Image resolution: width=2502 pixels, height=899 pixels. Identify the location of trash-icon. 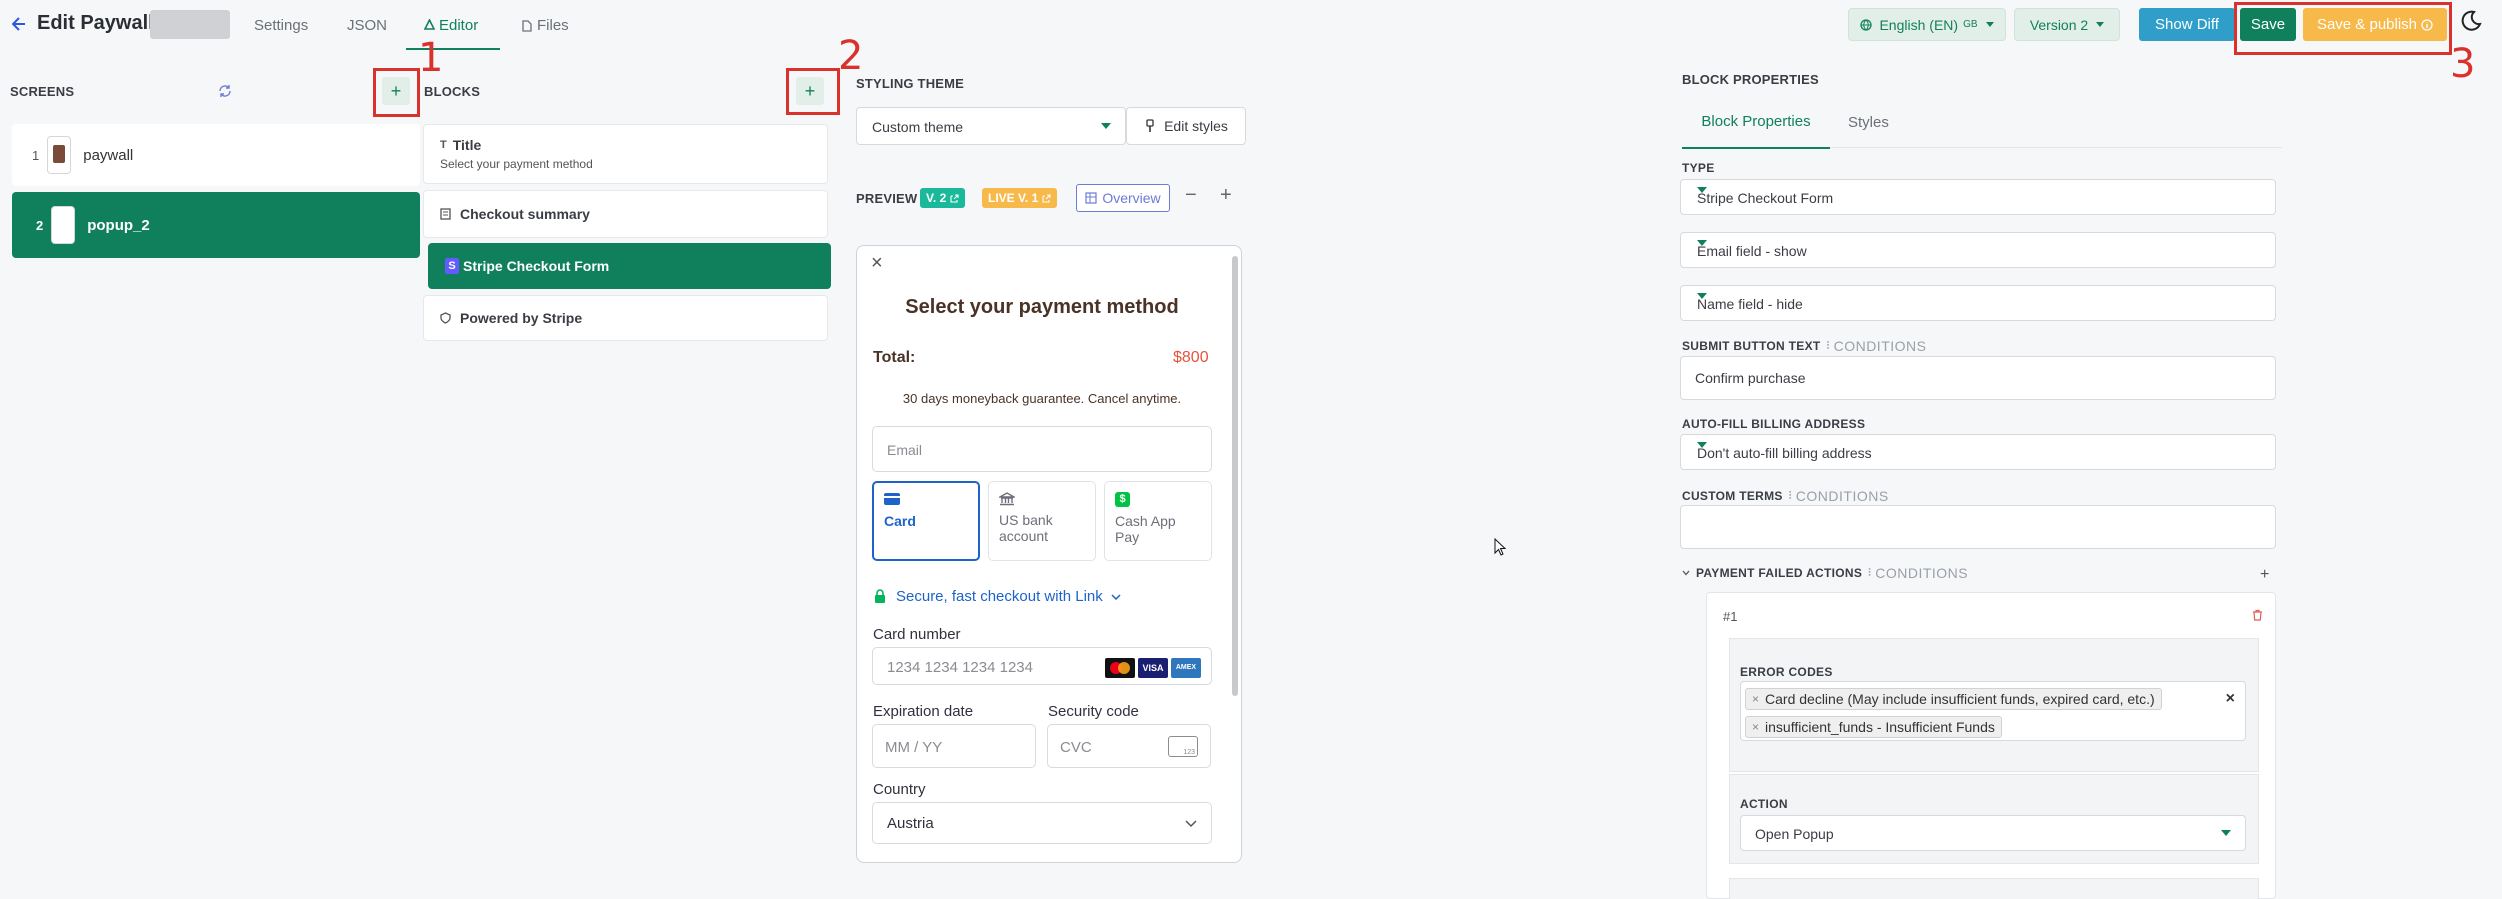
(2257, 615).